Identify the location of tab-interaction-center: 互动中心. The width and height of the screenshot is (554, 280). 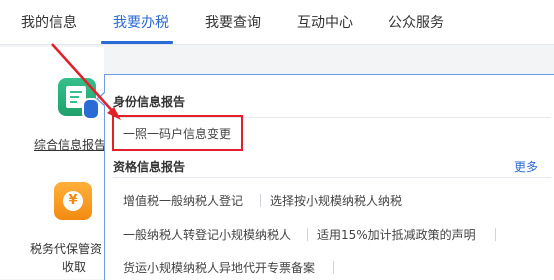
(325, 22).